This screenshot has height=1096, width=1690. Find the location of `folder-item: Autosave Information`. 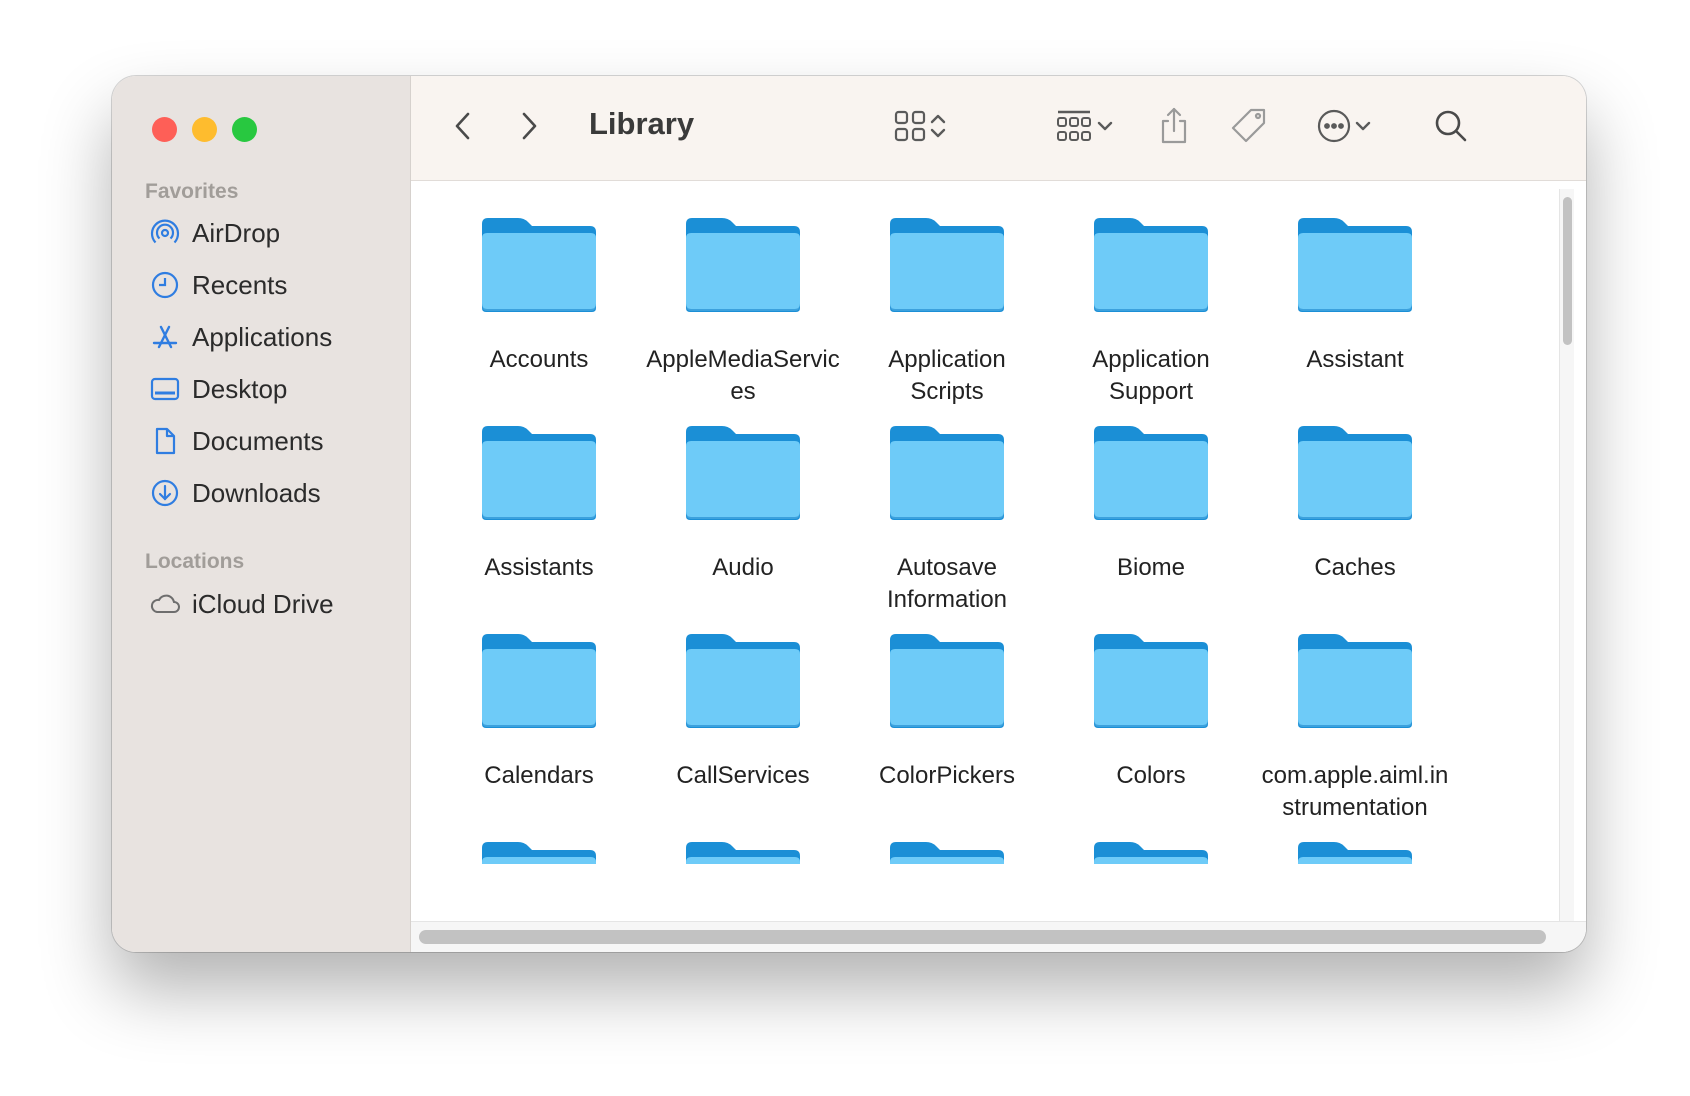

folder-item: Autosave Information is located at coordinates (947, 519).